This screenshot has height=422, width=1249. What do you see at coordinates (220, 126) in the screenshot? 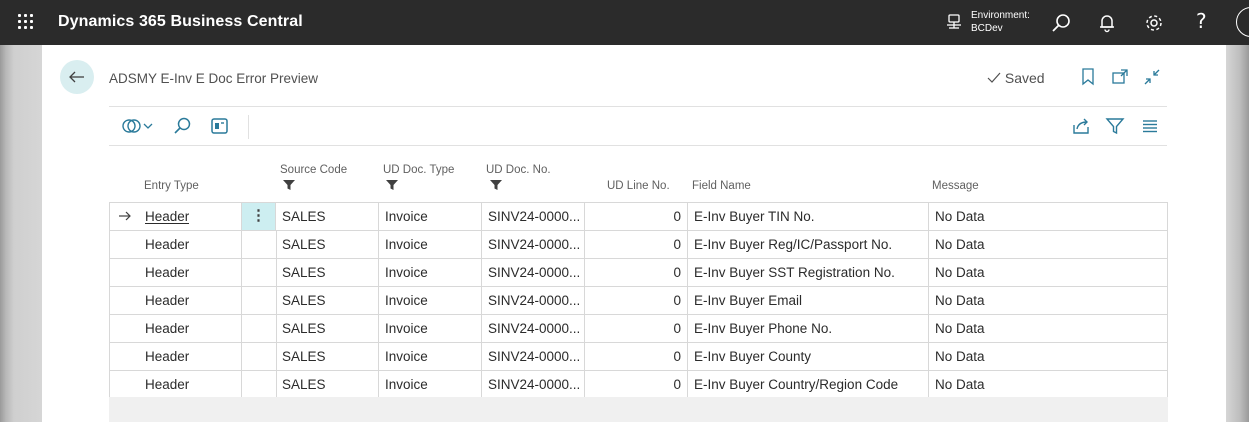
I see `edit-in-excel-icon` at bounding box center [220, 126].